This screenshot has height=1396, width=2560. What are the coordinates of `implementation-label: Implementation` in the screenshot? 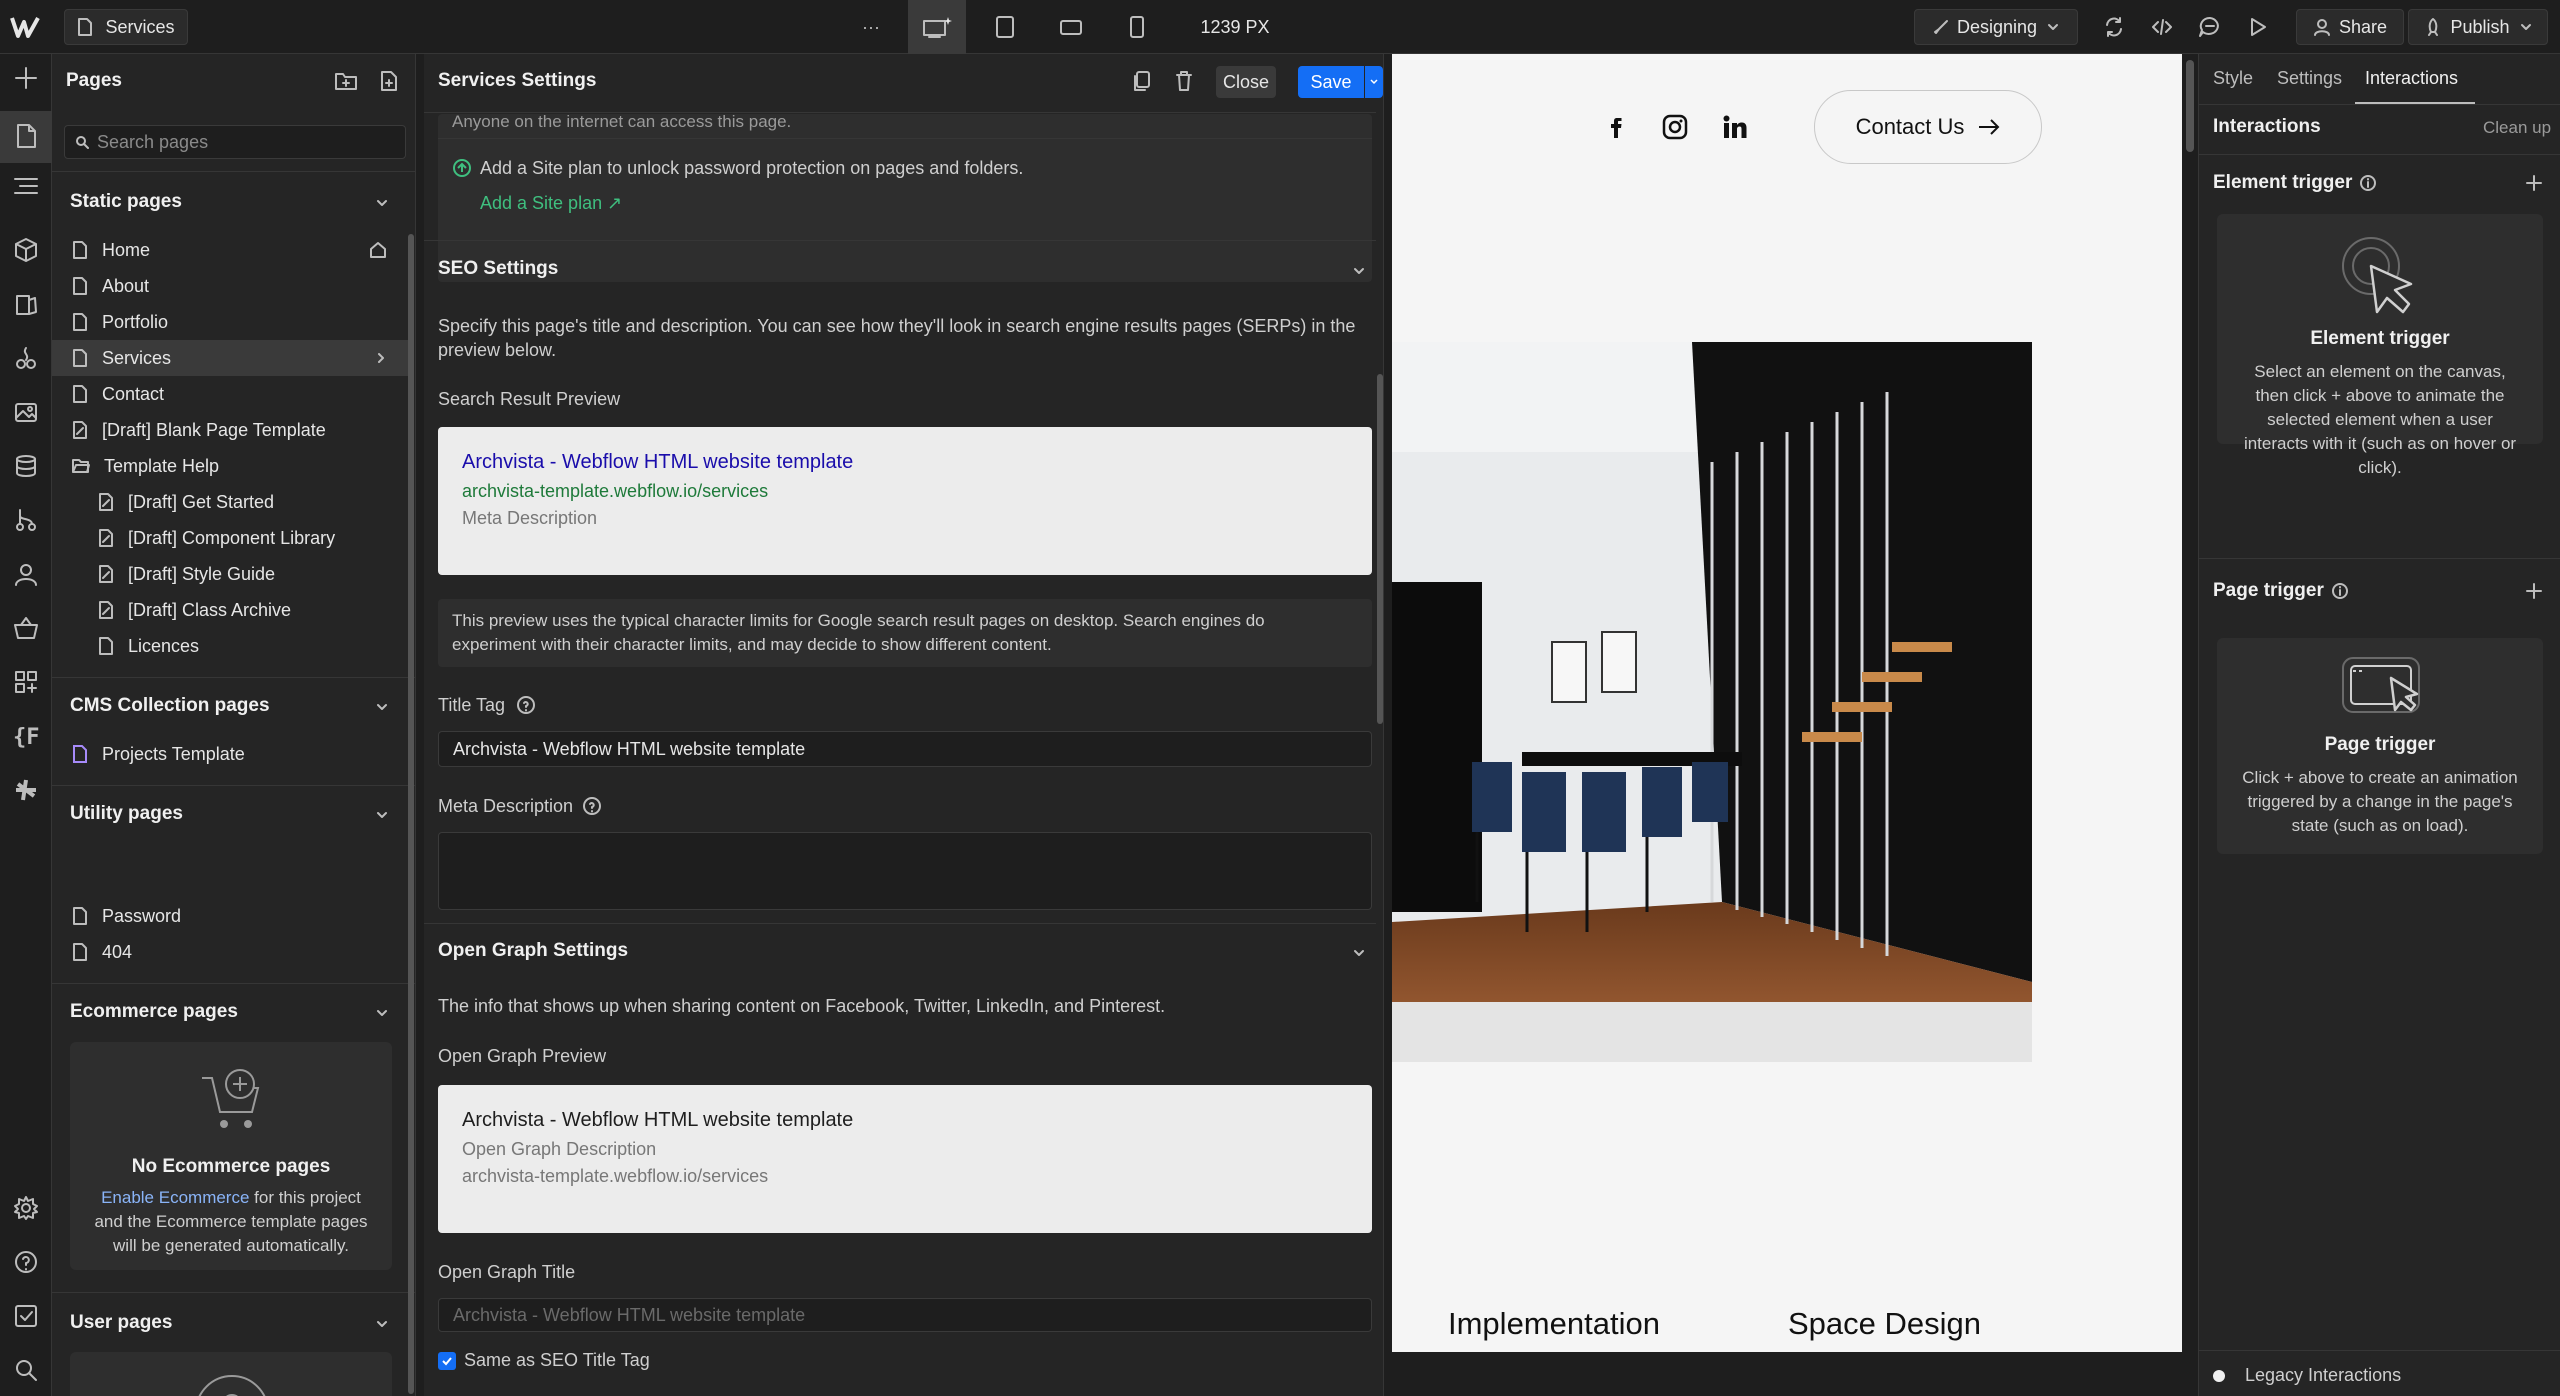 It's located at (1554, 1324).